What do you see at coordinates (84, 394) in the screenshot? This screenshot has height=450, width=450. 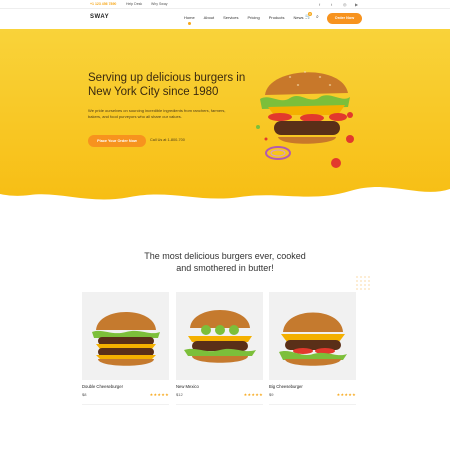 I see `product-price: $8` at bounding box center [84, 394].